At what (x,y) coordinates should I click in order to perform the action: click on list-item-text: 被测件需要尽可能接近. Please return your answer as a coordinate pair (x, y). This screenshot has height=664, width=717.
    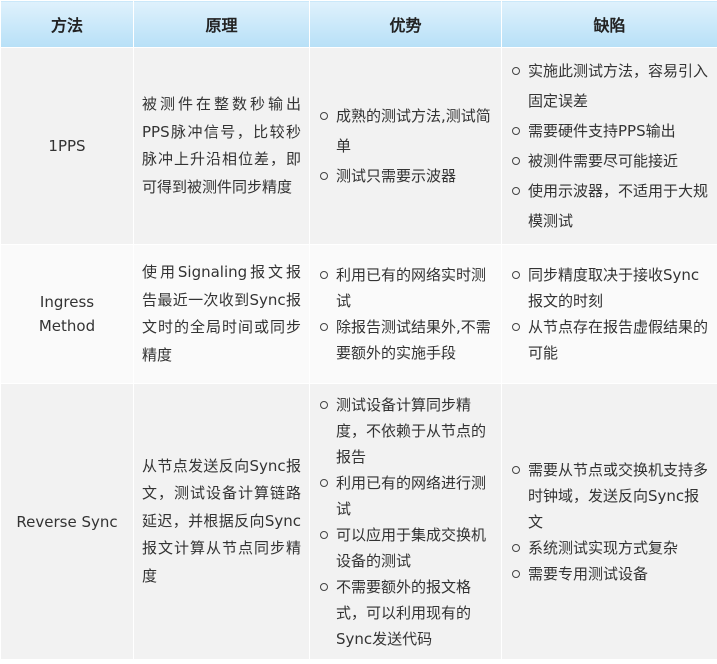
    Looking at the image, I should click on (603, 161).